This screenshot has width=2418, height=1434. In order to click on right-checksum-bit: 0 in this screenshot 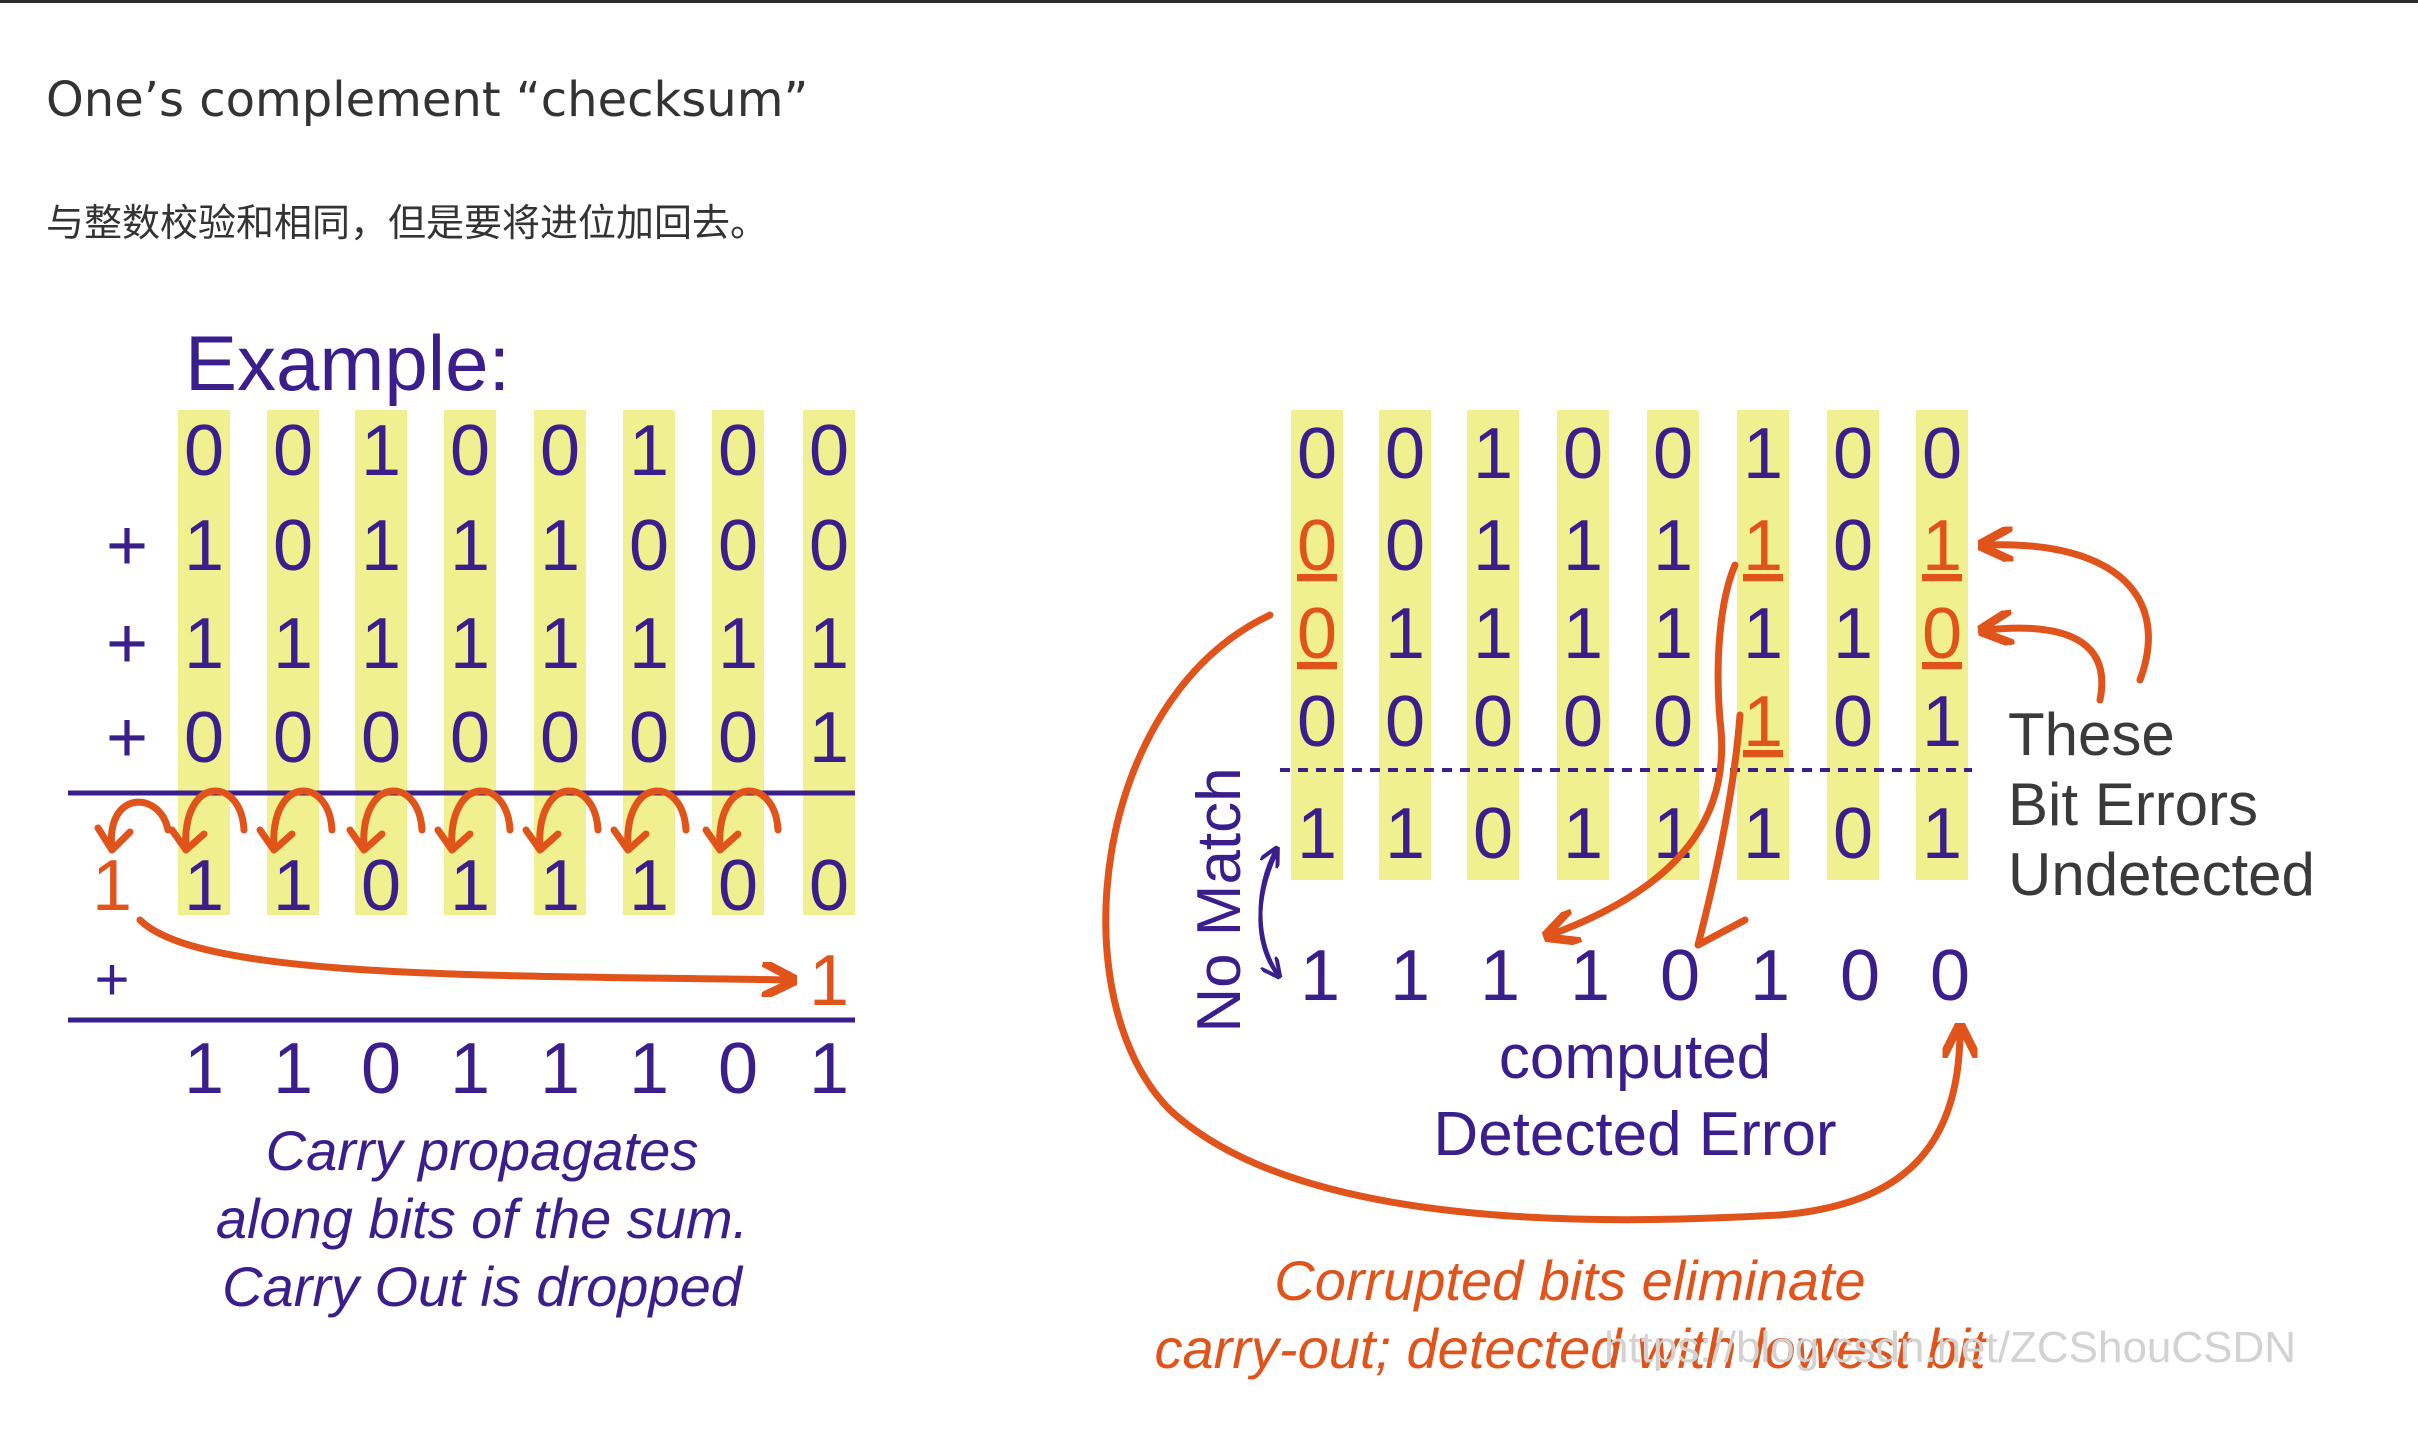, I will do `click(1493, 834)`.